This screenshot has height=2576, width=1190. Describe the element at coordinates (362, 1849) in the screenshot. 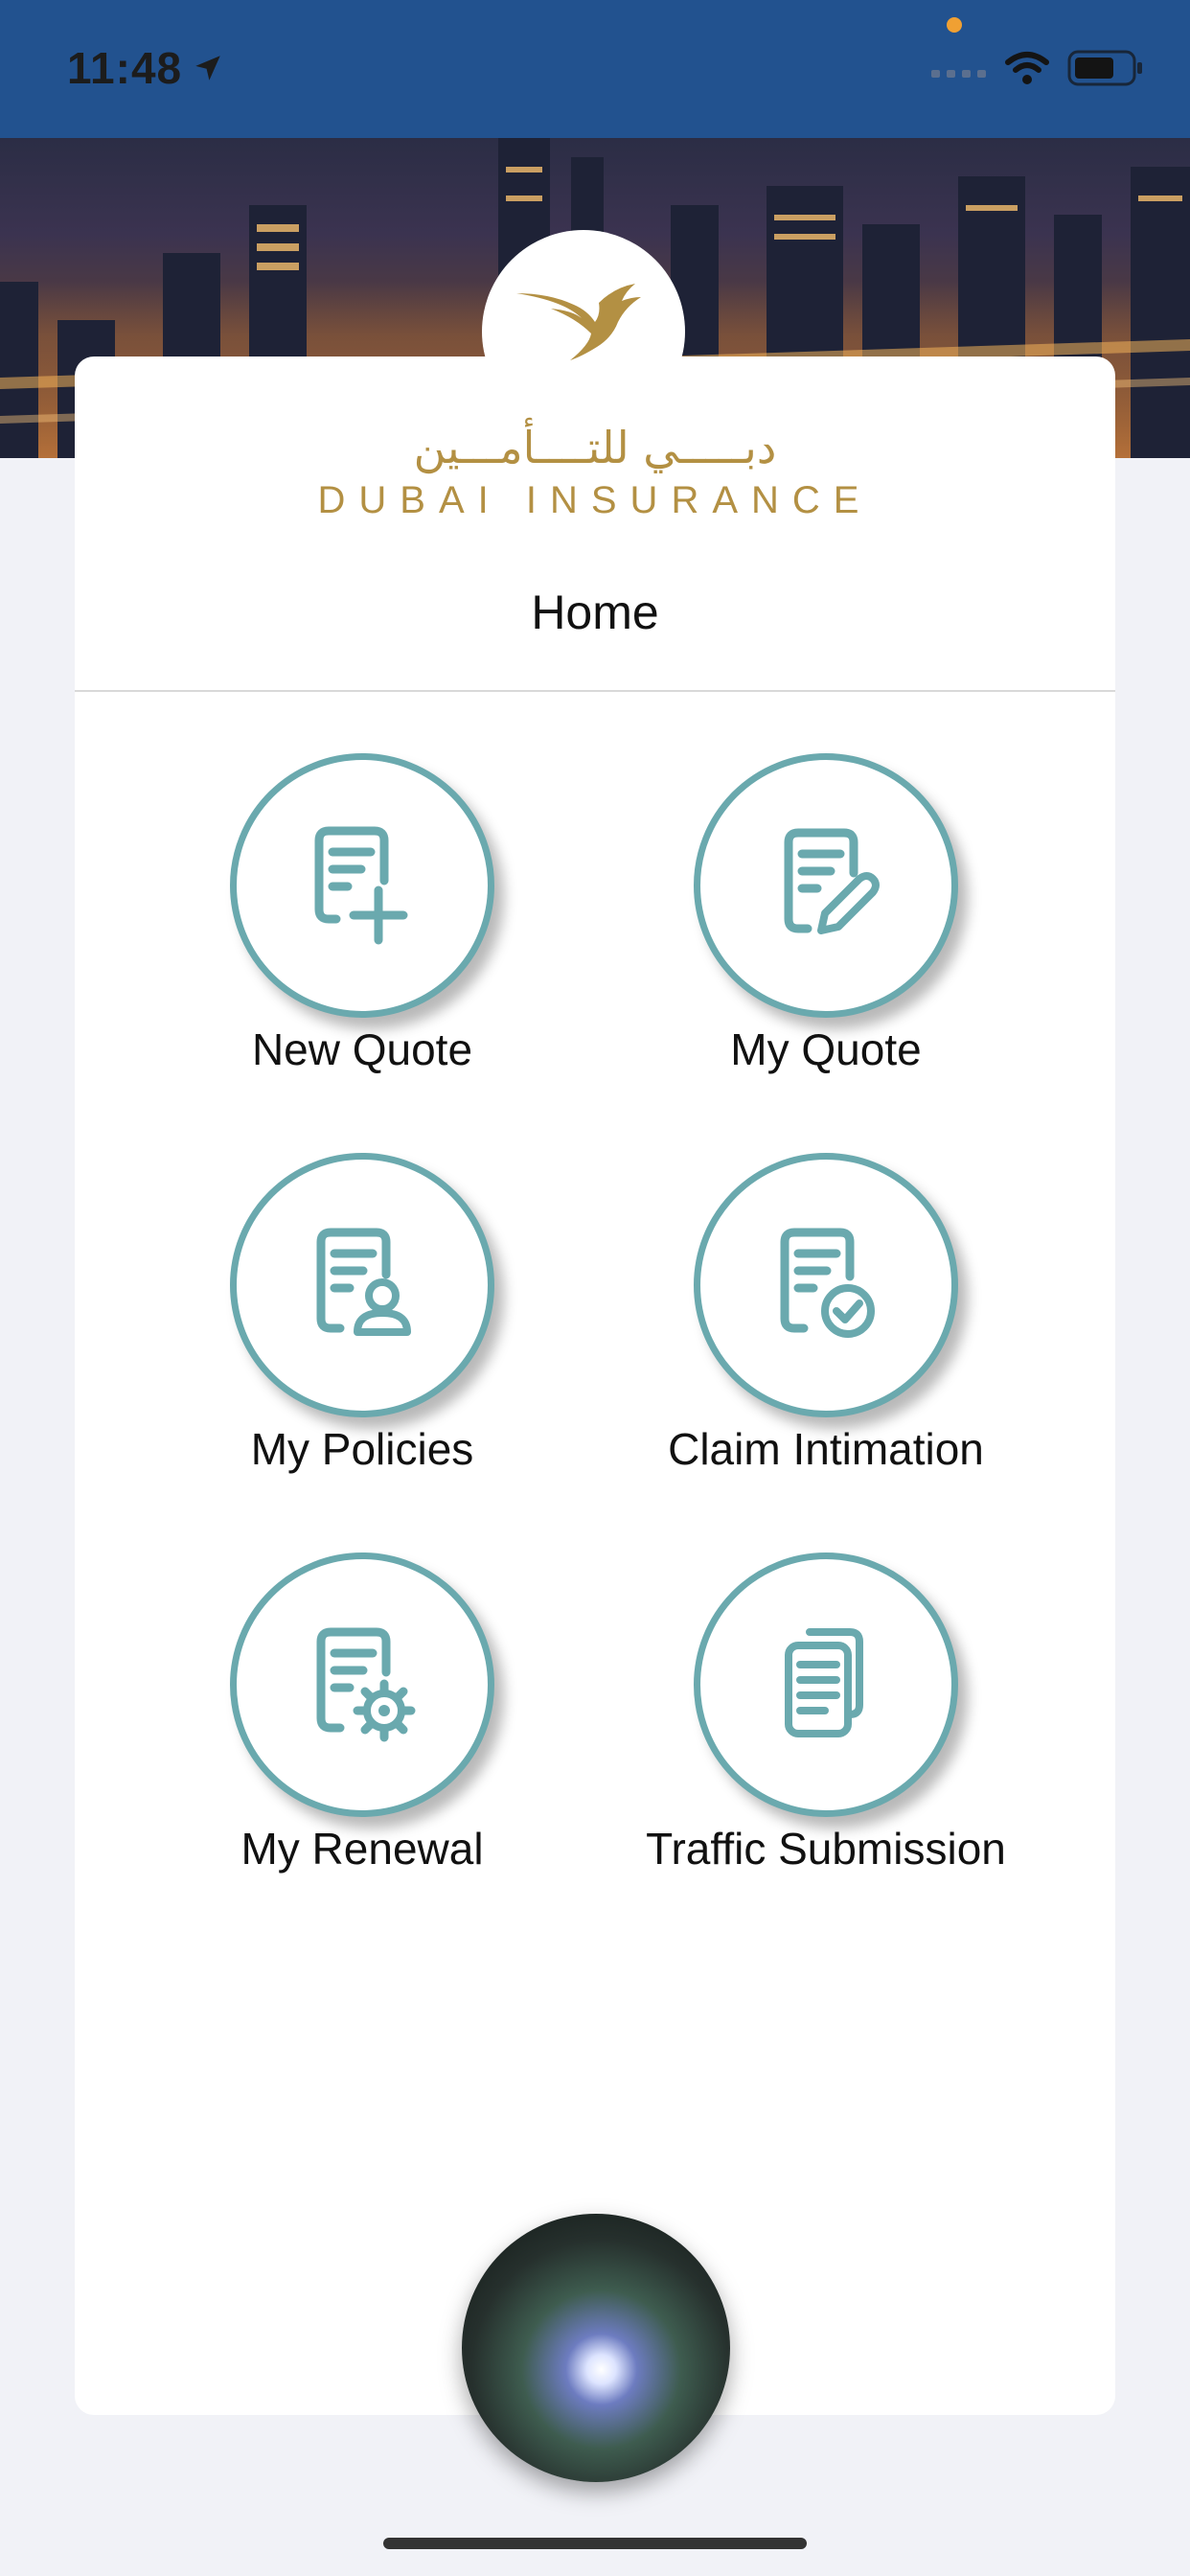

I see `my-renewal-label: My Renewal` at that location.